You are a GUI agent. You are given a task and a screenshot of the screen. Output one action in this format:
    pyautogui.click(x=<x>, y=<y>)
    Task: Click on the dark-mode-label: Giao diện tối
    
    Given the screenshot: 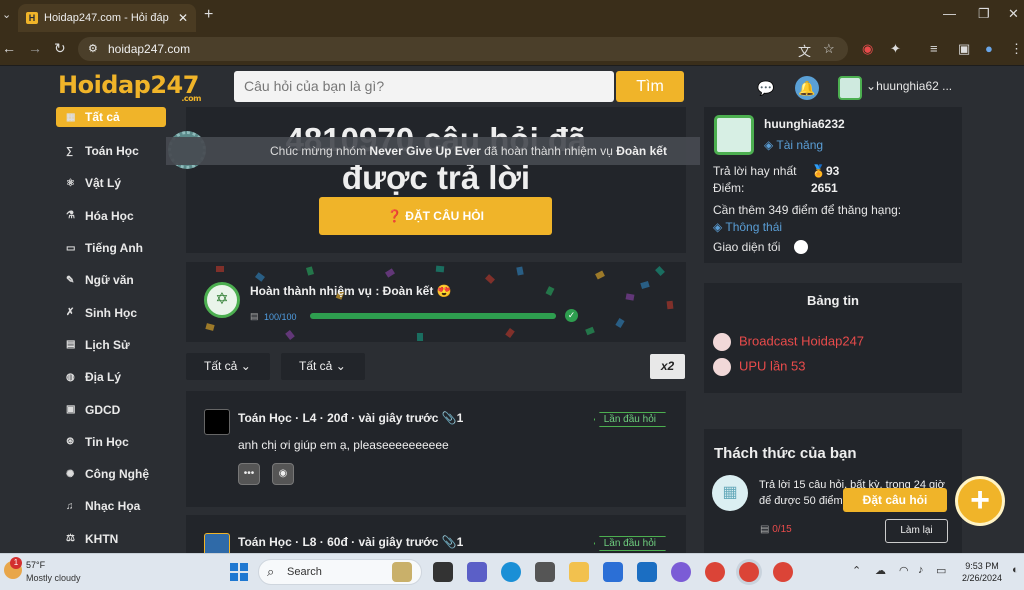 What is the action you would take?
    pyautogui.click(x=747, y=247)
    